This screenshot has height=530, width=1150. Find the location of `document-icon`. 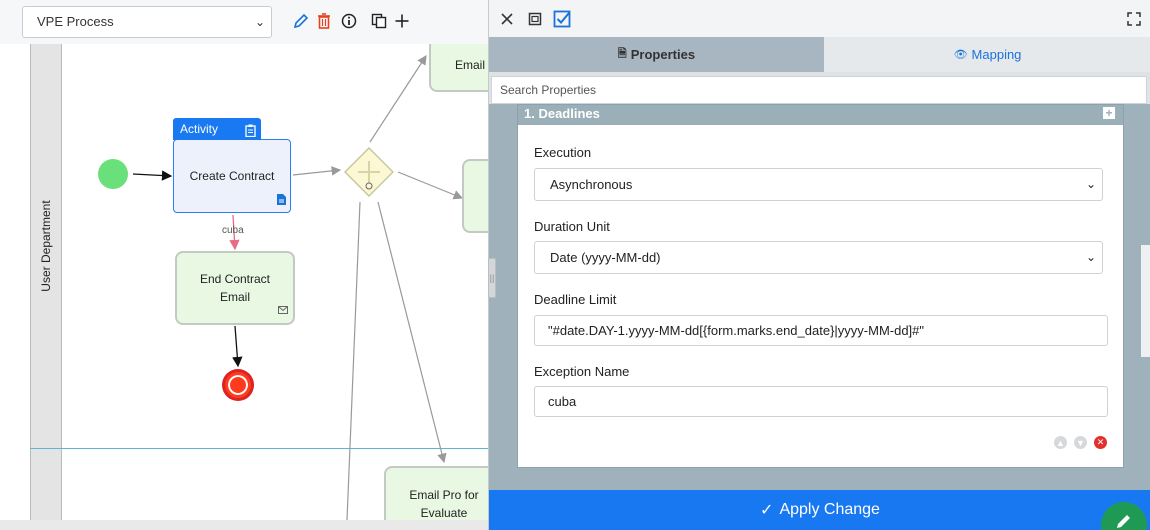

document-icon is located at coordinates (281, 200).